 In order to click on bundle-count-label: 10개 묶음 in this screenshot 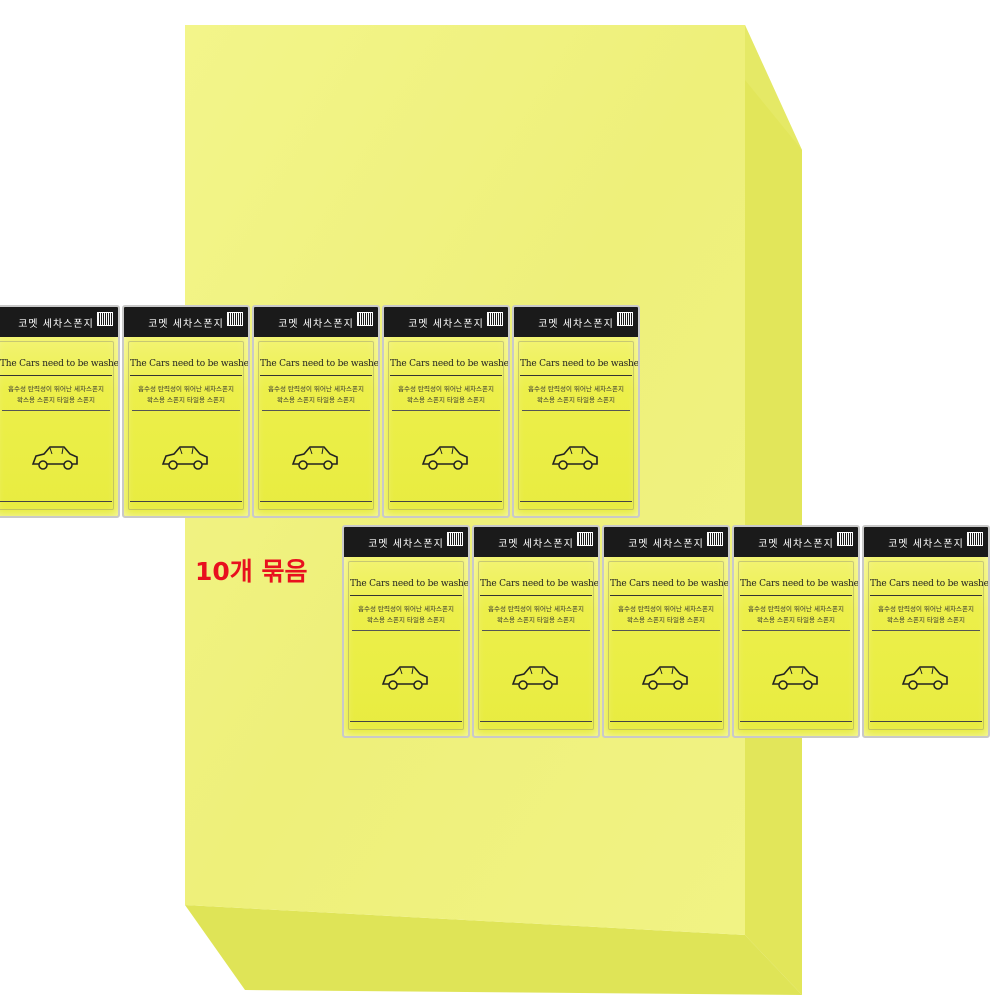, I will do `click(251, 571)`.